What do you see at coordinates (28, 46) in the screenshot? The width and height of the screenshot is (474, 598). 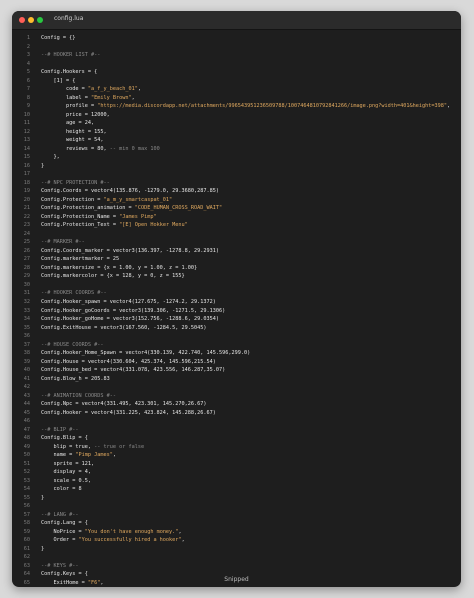 I see `line-number: 2` at bounding box center [28, 46].